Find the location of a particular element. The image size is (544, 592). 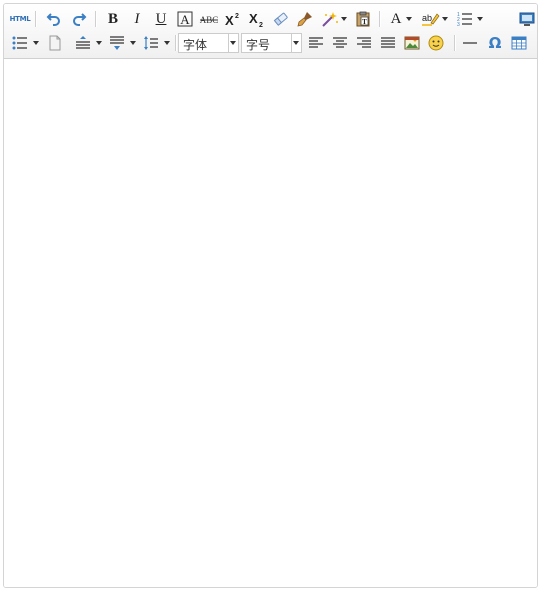

strikethrough-button: ABC is located at coordinates (209, 19).